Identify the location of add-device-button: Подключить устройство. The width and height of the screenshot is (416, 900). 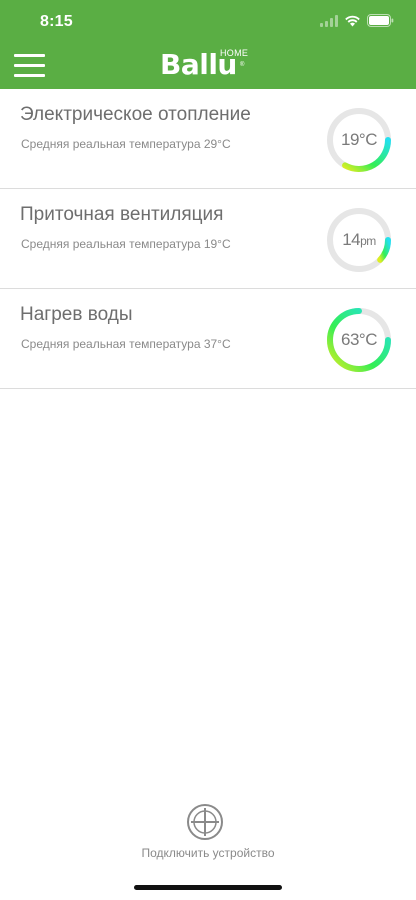
(208, 833).